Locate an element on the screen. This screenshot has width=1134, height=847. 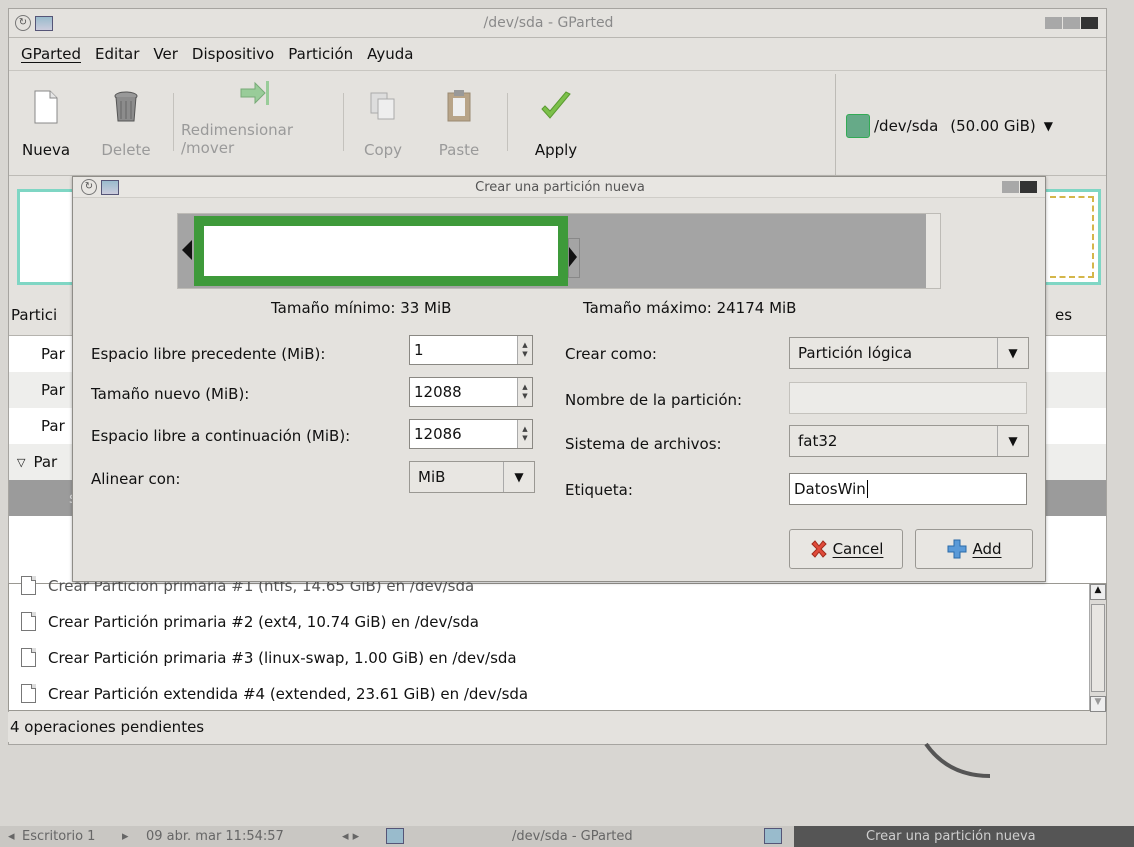
task-arrows-icon: ◂ ▸ is located at coordinates (350, 836).